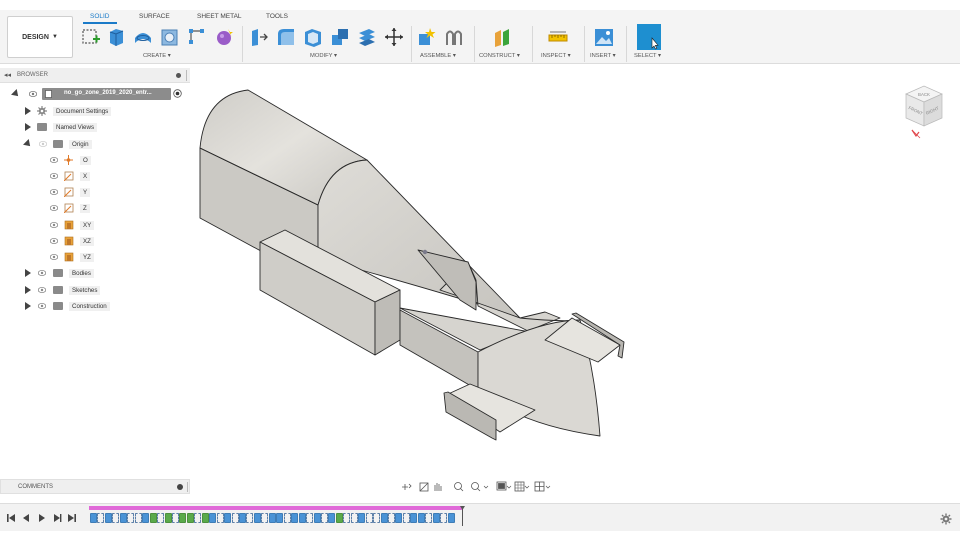 The image size is (960, 540). I want to click on rectangular-pattern-icon, so click(197, 37).